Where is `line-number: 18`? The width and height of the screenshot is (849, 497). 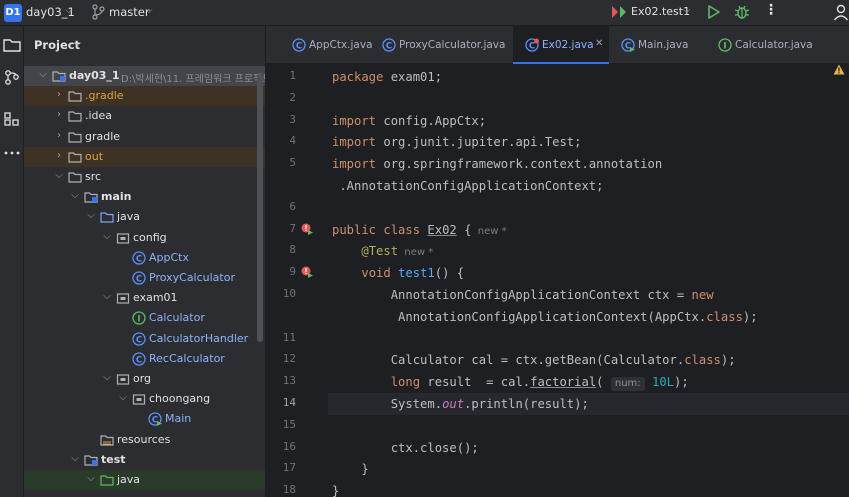
line-number: 18 is located at coordinates (281, 489).